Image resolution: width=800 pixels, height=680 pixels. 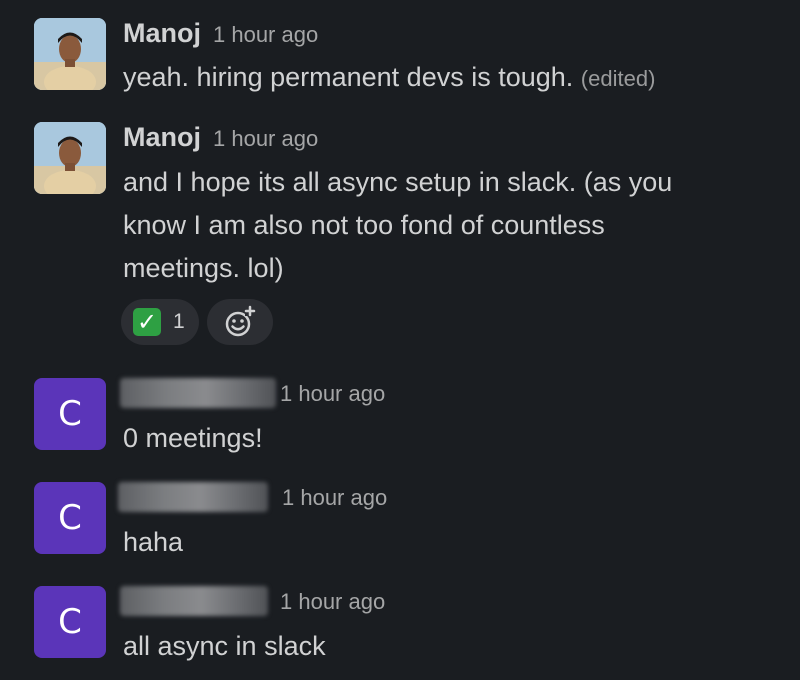 I want to click on message: C 1 hour ago haha, so click(x=404, y=522).